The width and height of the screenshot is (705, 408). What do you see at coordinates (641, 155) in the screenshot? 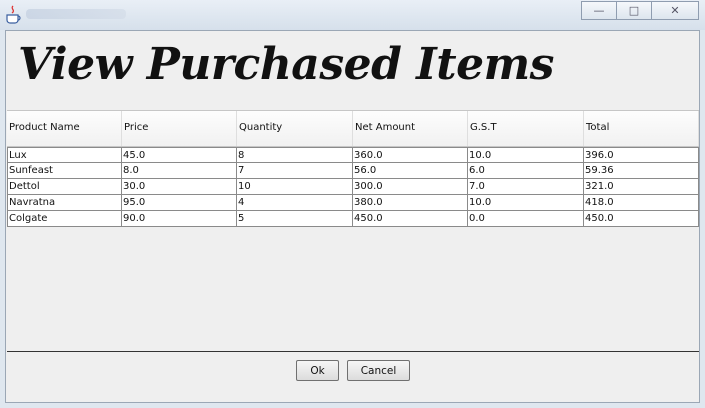
I see `table-cell: 396.0` at bounding box center [641, 155].